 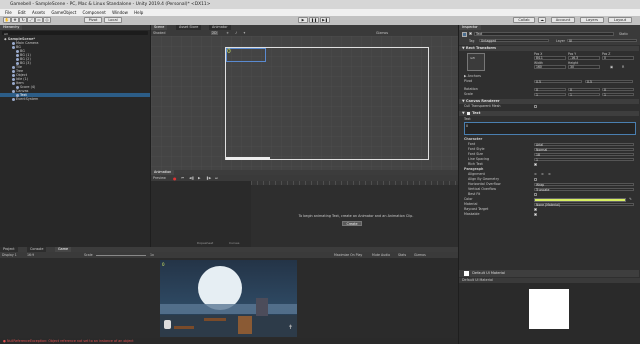 What do you see at coordinates (630, 199) in the screenshot?
I see `eyedropper-icon: ✎` at bounding box center [630, 199].